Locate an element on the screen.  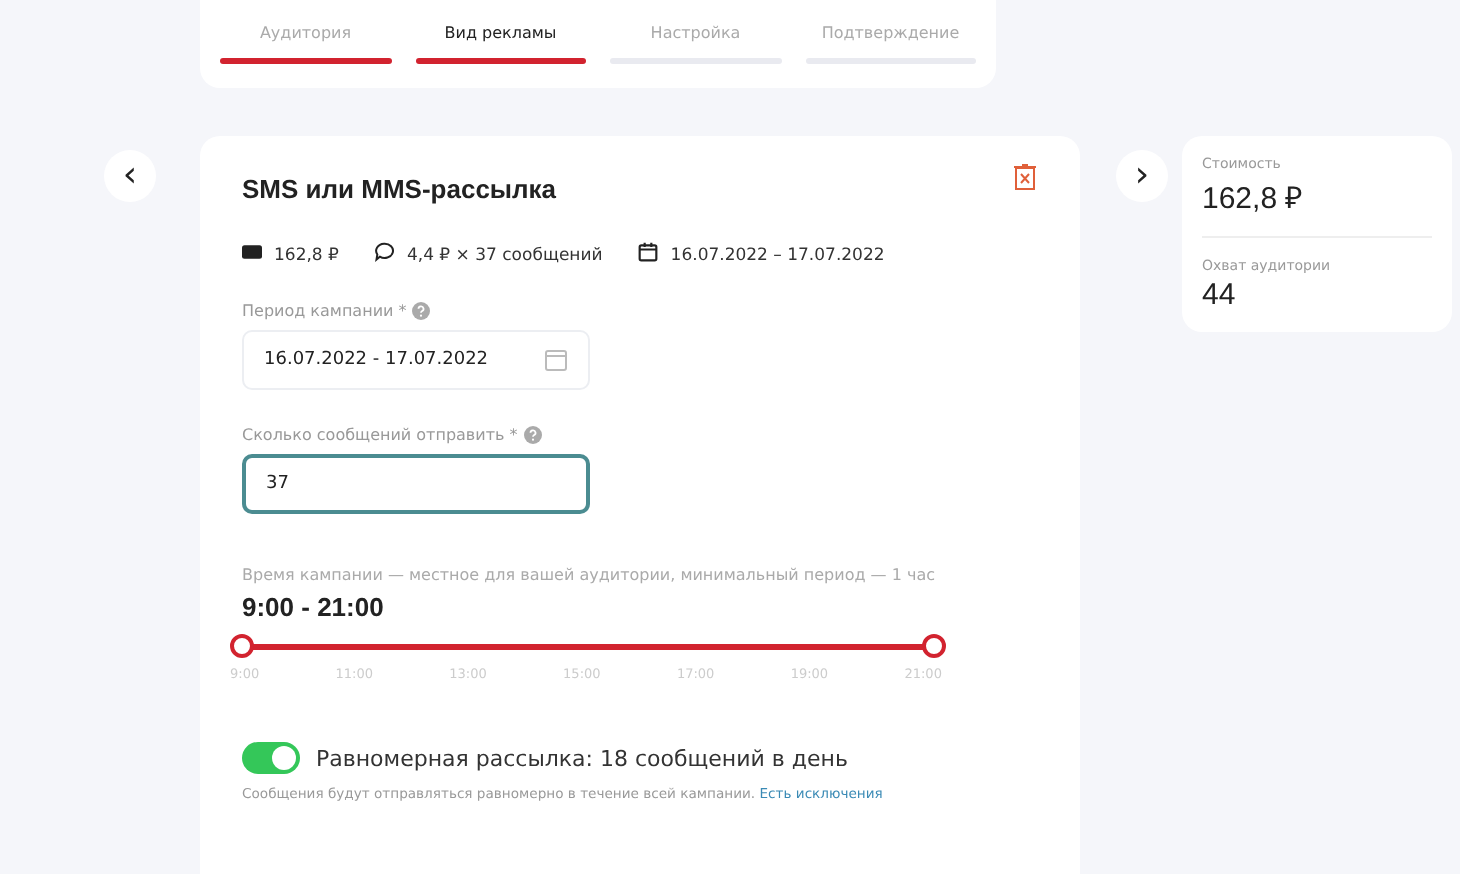
chat-bubble-icon is located at coordinates (384, 252).